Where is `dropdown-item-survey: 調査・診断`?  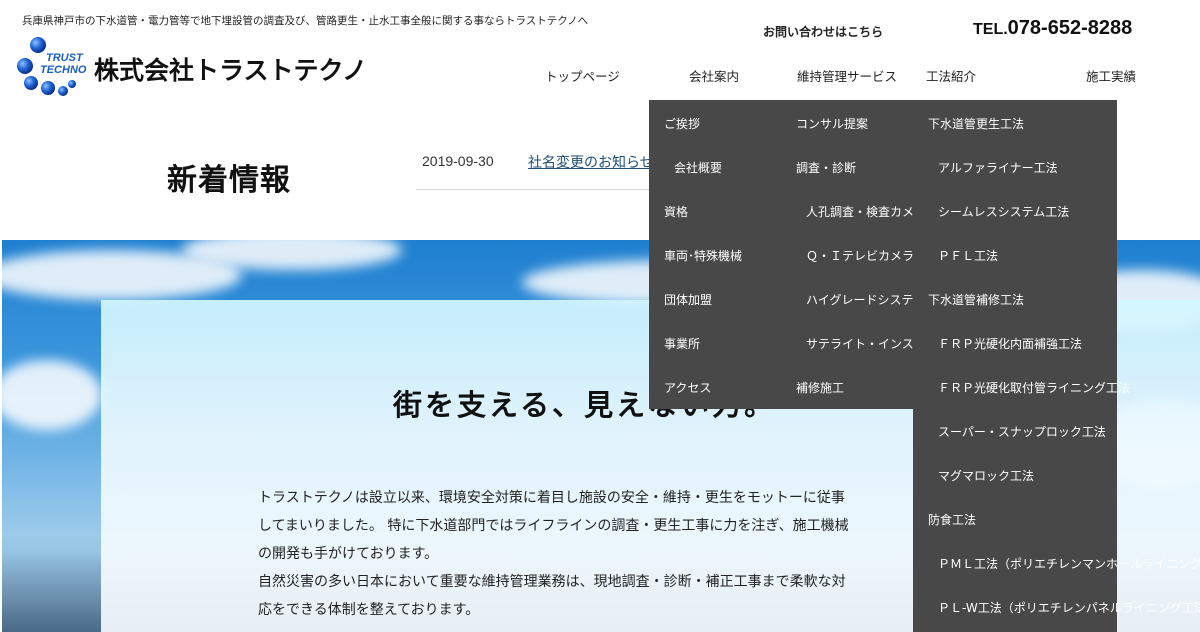 dropdown-item-survey: 調査・診断 is located at coordinates (826, 167).